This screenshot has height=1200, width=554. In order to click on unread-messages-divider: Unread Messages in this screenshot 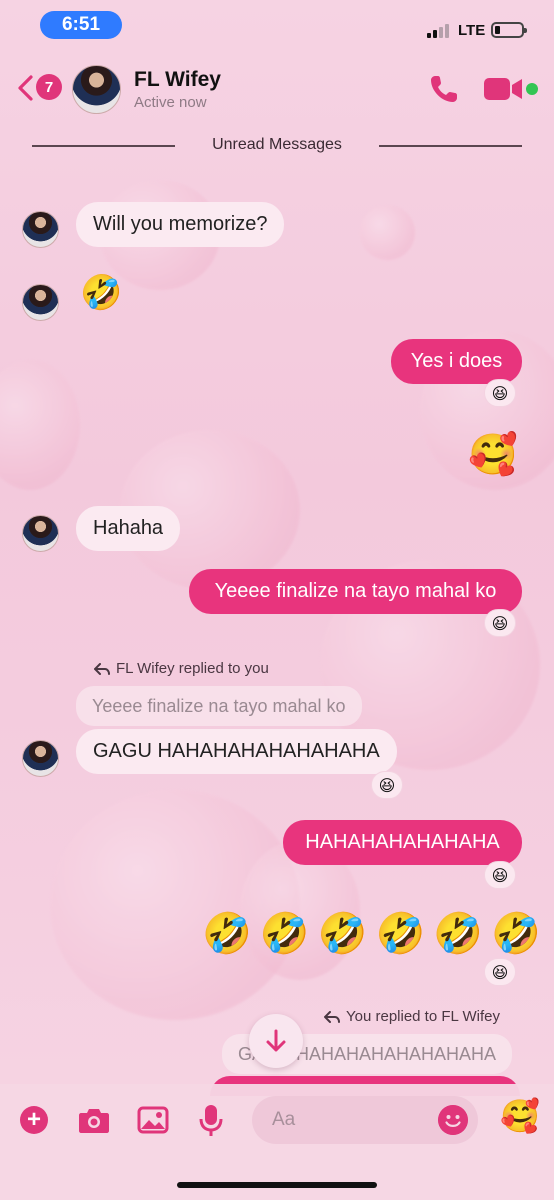, I will do `click(277, 146)`.